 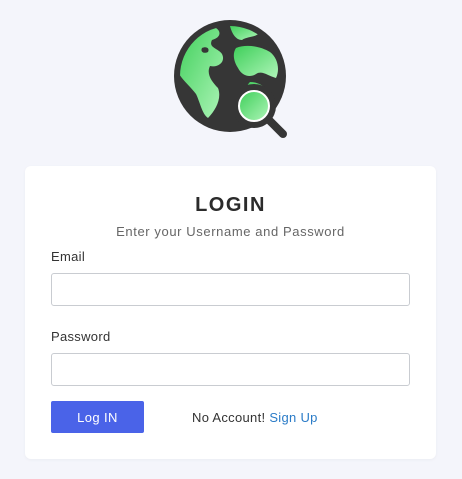 What do you see at coordinates (68, 256) in the screenshot?
I see `email-label: Email` at bounding box center [68, 256].